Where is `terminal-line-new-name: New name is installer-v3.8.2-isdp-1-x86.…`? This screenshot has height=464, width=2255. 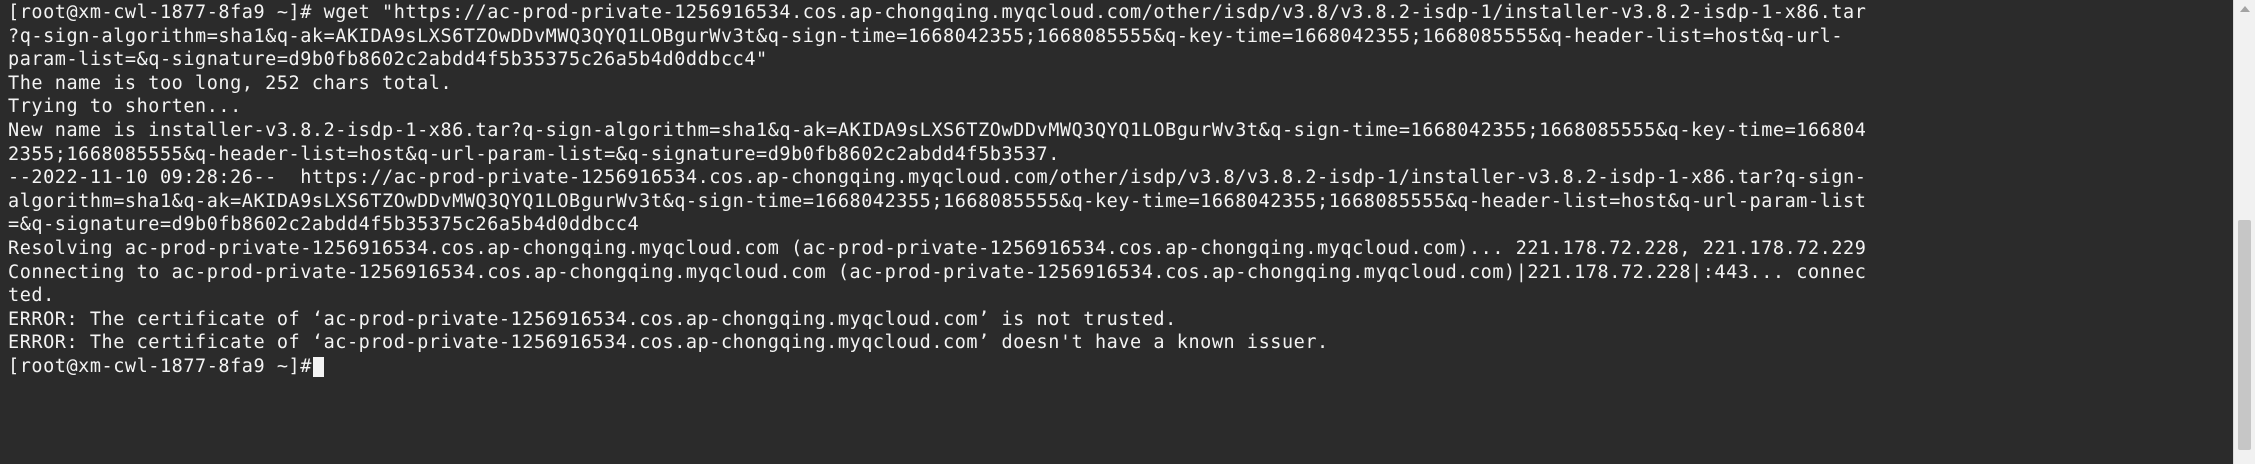
terminal-line-new-name: New name is installer-v3.8.2-isdp-1-x86.… is located at coordinates (937, 130).